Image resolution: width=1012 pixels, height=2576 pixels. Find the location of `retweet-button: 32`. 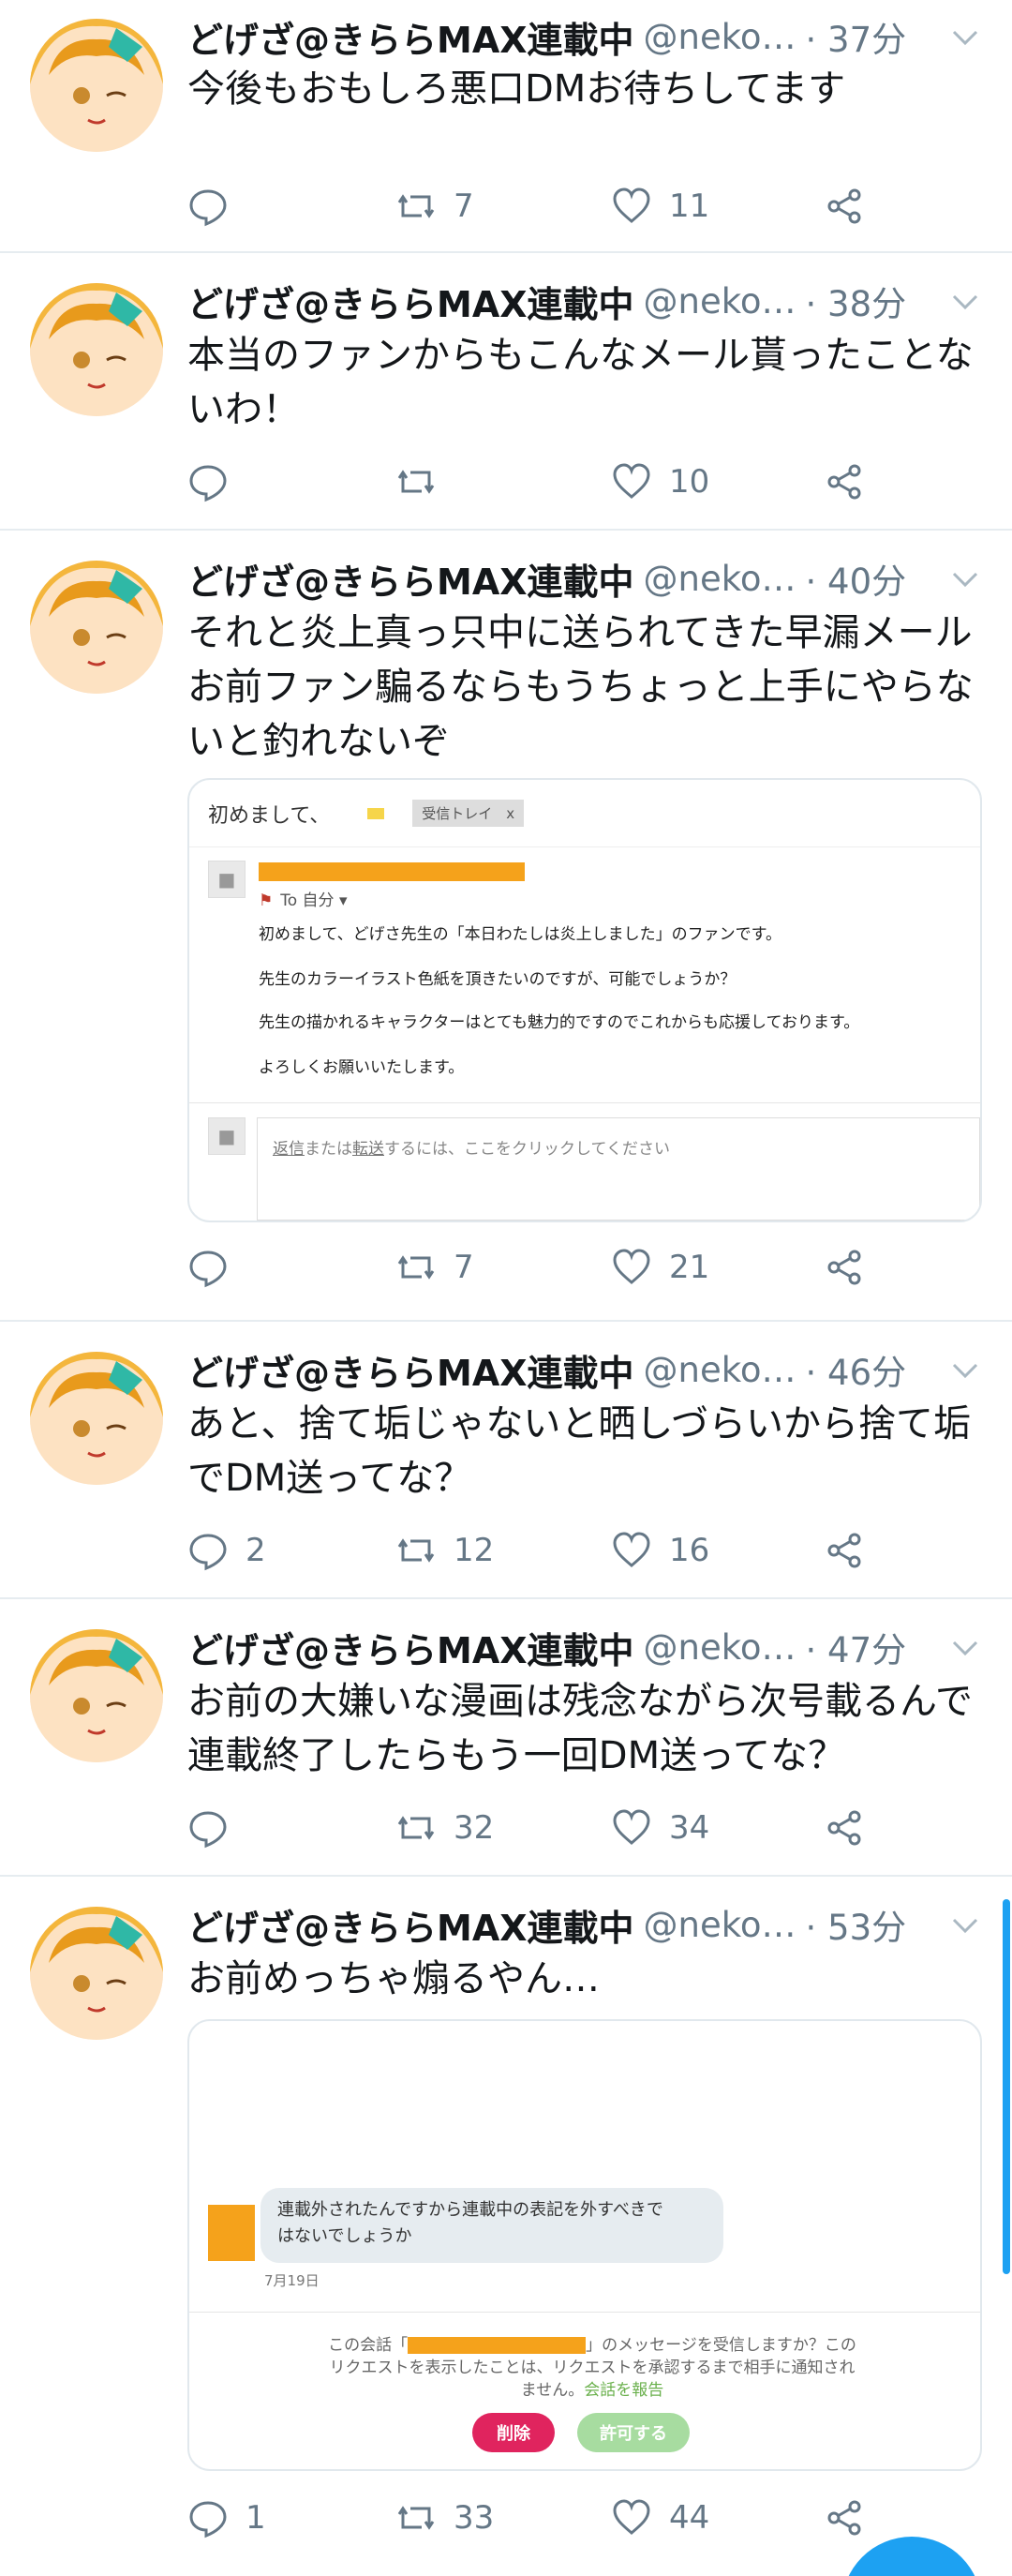

retweet-button: 32 is located at coordinates (444, 1828).